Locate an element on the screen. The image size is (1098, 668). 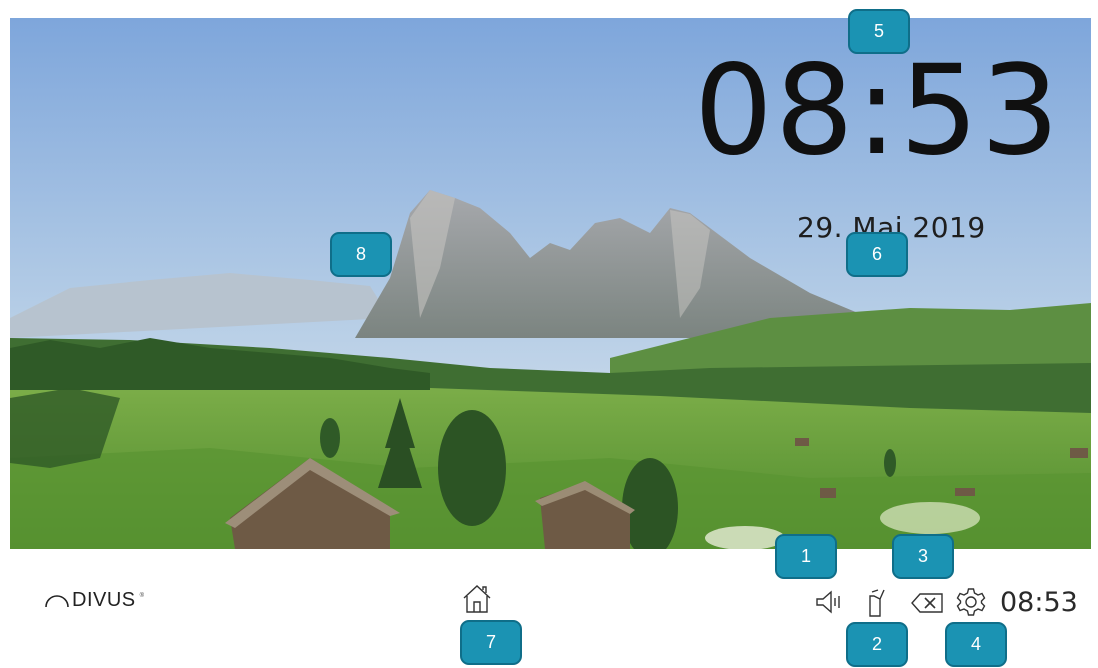
brand-registered-mark: ® is located at coordinates (142, 595).